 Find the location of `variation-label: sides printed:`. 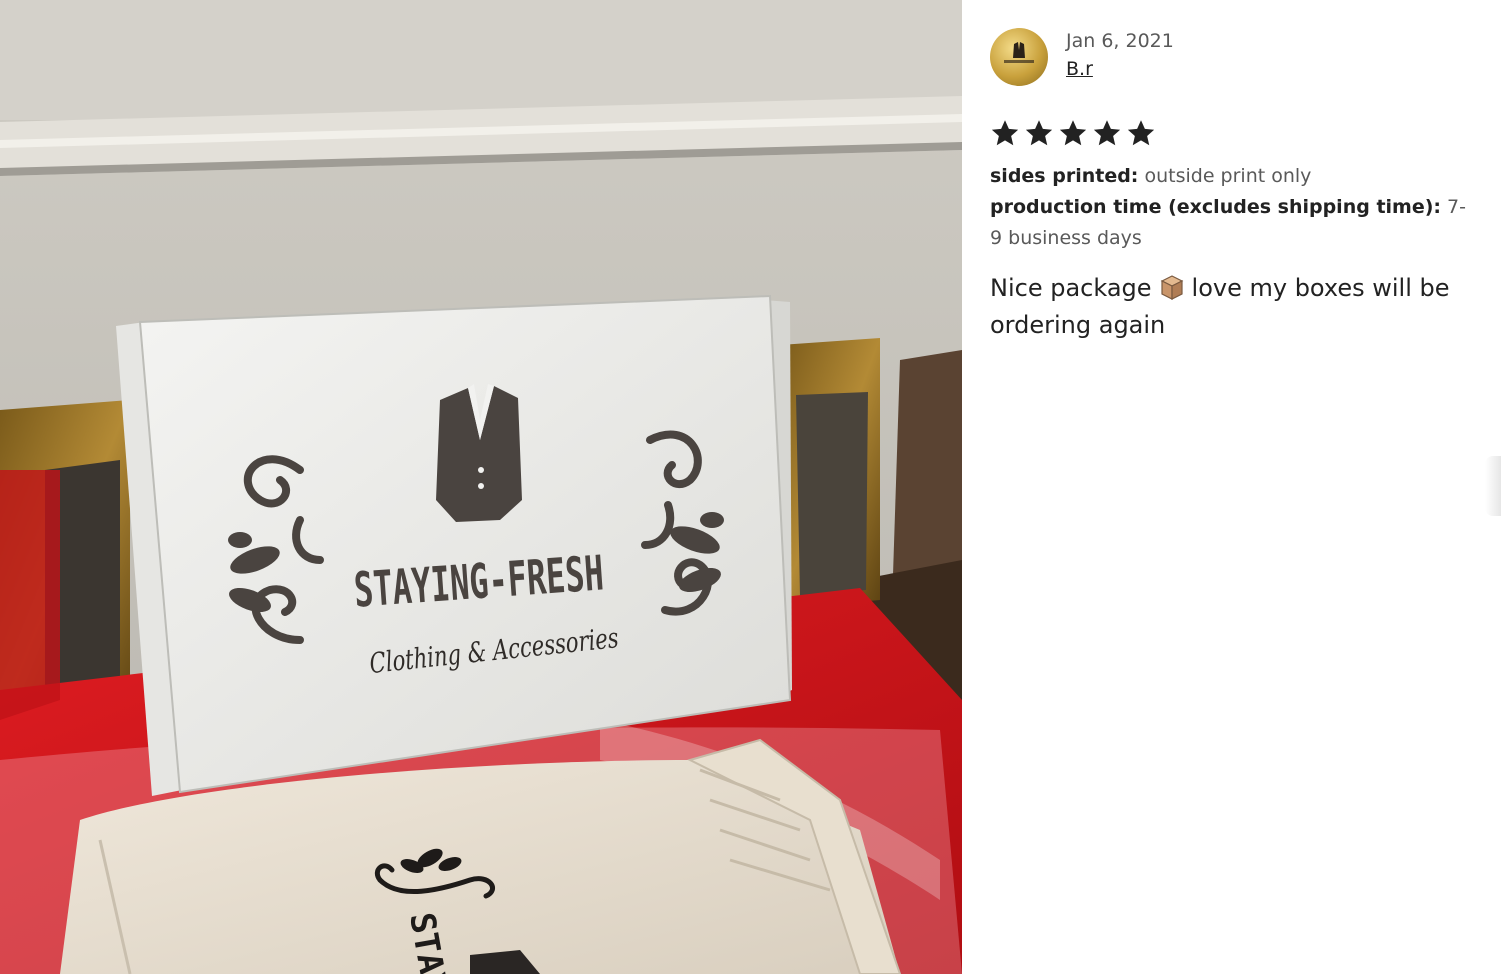

variation-label: sides printed: is located at coordinates (1064, 176).